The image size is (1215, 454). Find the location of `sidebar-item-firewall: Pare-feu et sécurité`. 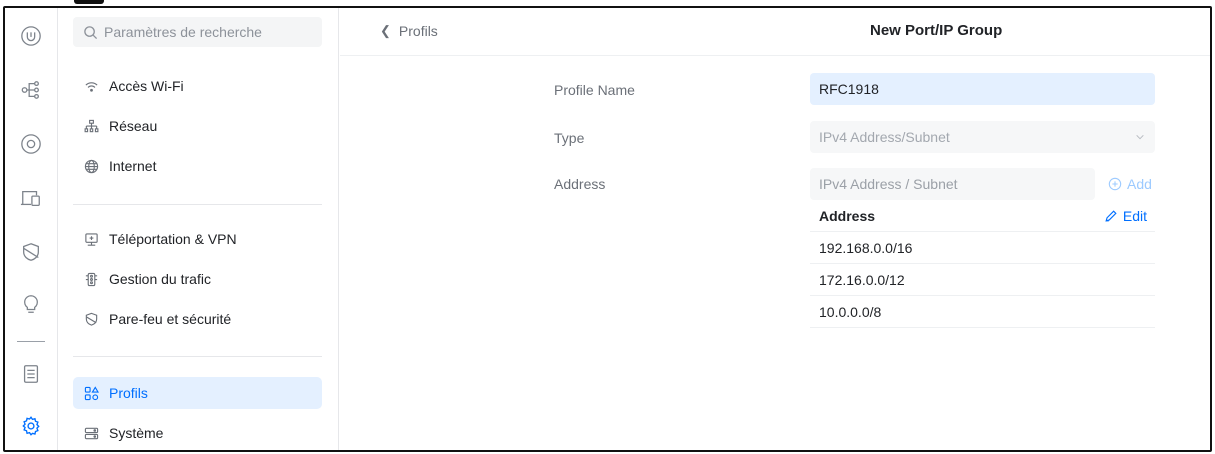

sidebar-item-firewall: Pare-feu et sécurité is located at coordinates (197, 319).